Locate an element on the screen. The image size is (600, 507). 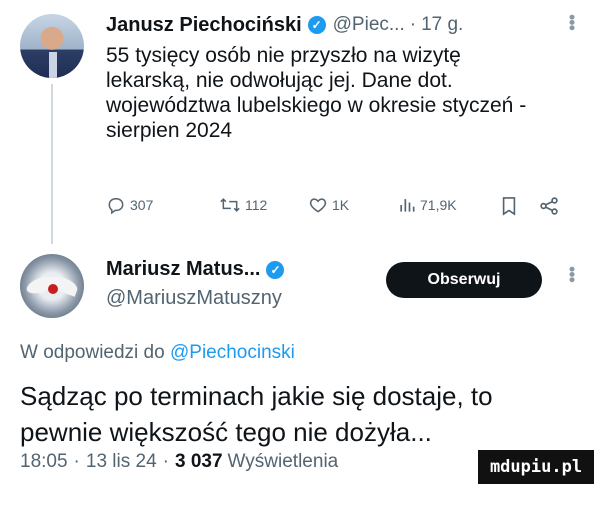
repost-count: 112 is located at coordinates (256, 205).